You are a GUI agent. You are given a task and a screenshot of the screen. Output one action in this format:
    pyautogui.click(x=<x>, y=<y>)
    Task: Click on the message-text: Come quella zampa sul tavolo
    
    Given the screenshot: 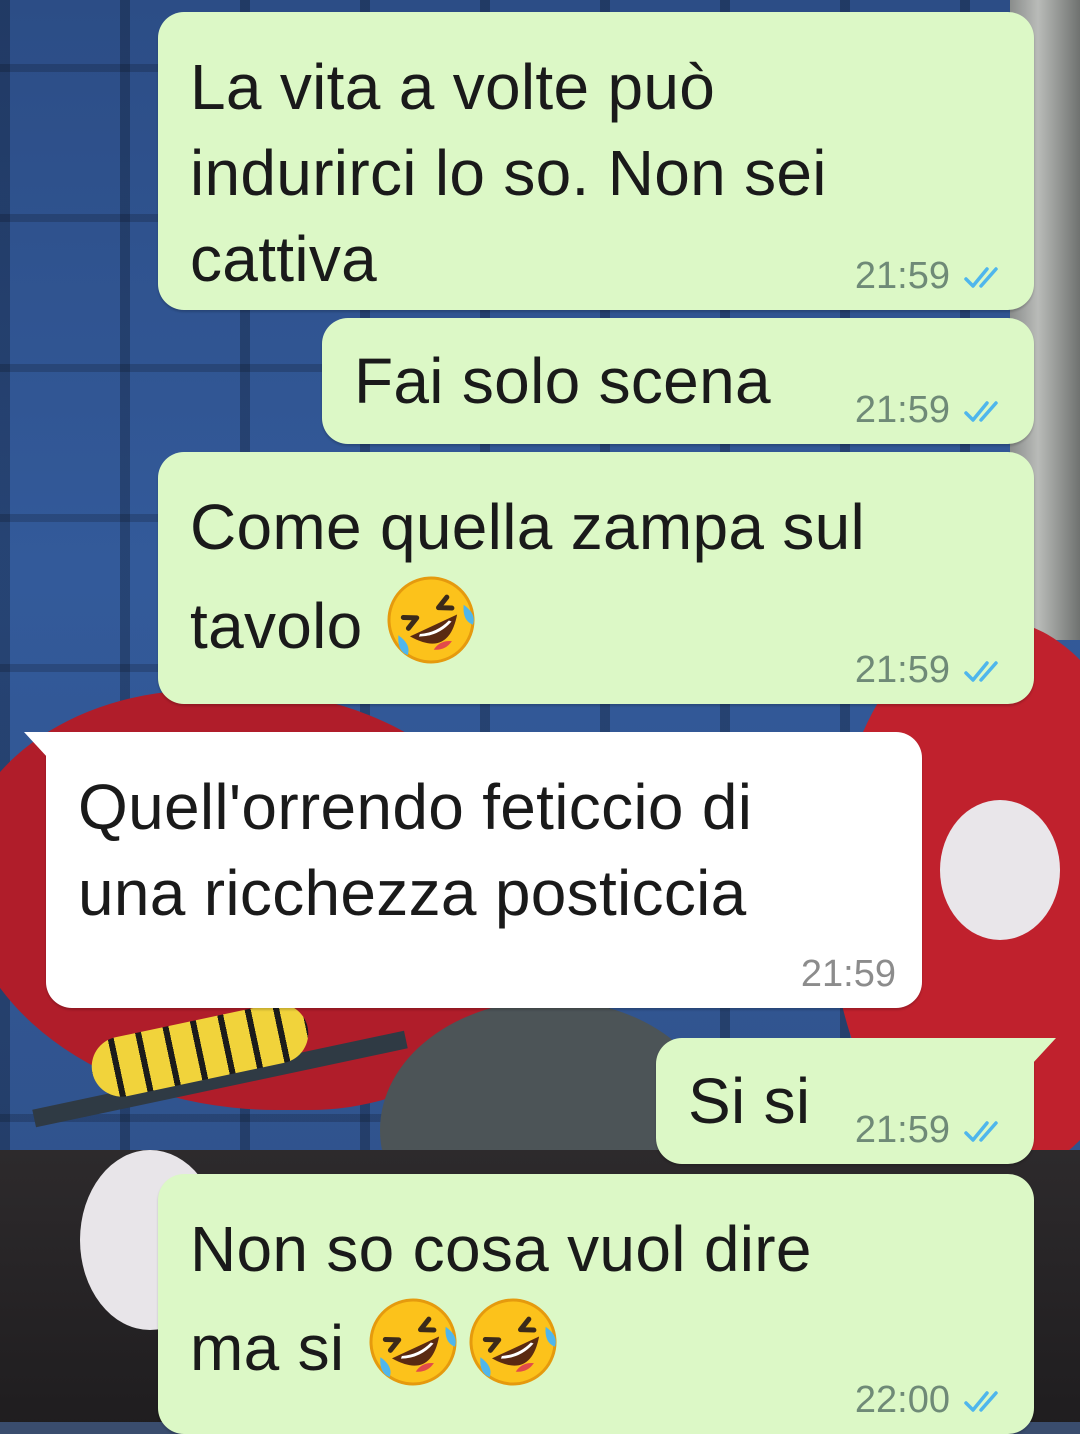 What is the action you would take?
    pyautogui.click(x=528, y=576)
    